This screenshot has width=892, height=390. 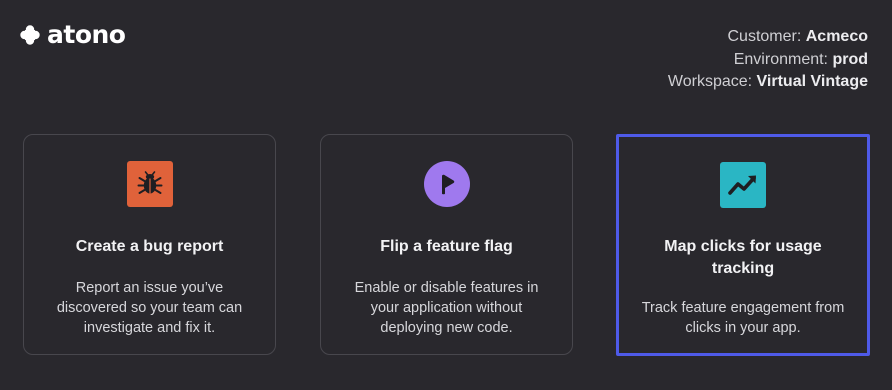 I want to click on customer-line: Customer: Acmeco, so click(x=768, y=37).